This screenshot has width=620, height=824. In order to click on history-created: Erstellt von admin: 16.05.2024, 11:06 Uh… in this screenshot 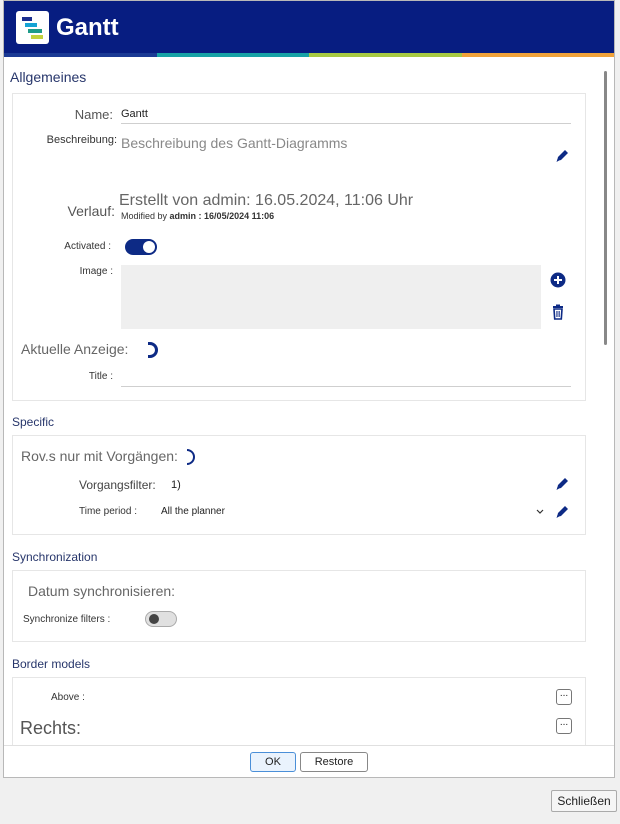, I will do `click(266, 200)`.